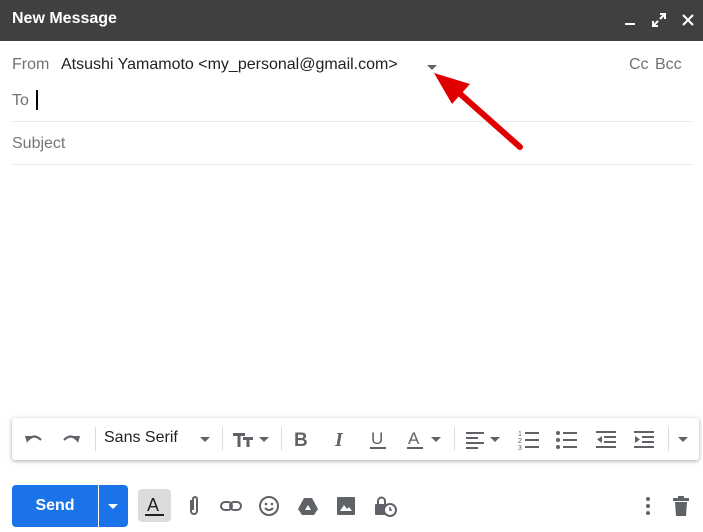  I want to click on subject-row, so click(352, 143).